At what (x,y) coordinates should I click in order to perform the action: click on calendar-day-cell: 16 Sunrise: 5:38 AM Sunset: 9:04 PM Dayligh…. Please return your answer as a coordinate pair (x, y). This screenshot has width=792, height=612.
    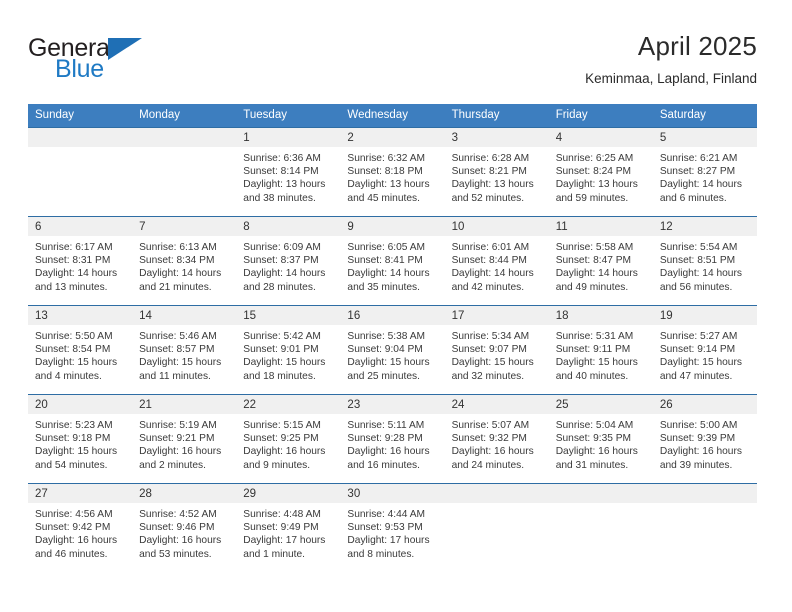
    Looking at the image, I should click on (392, 350).